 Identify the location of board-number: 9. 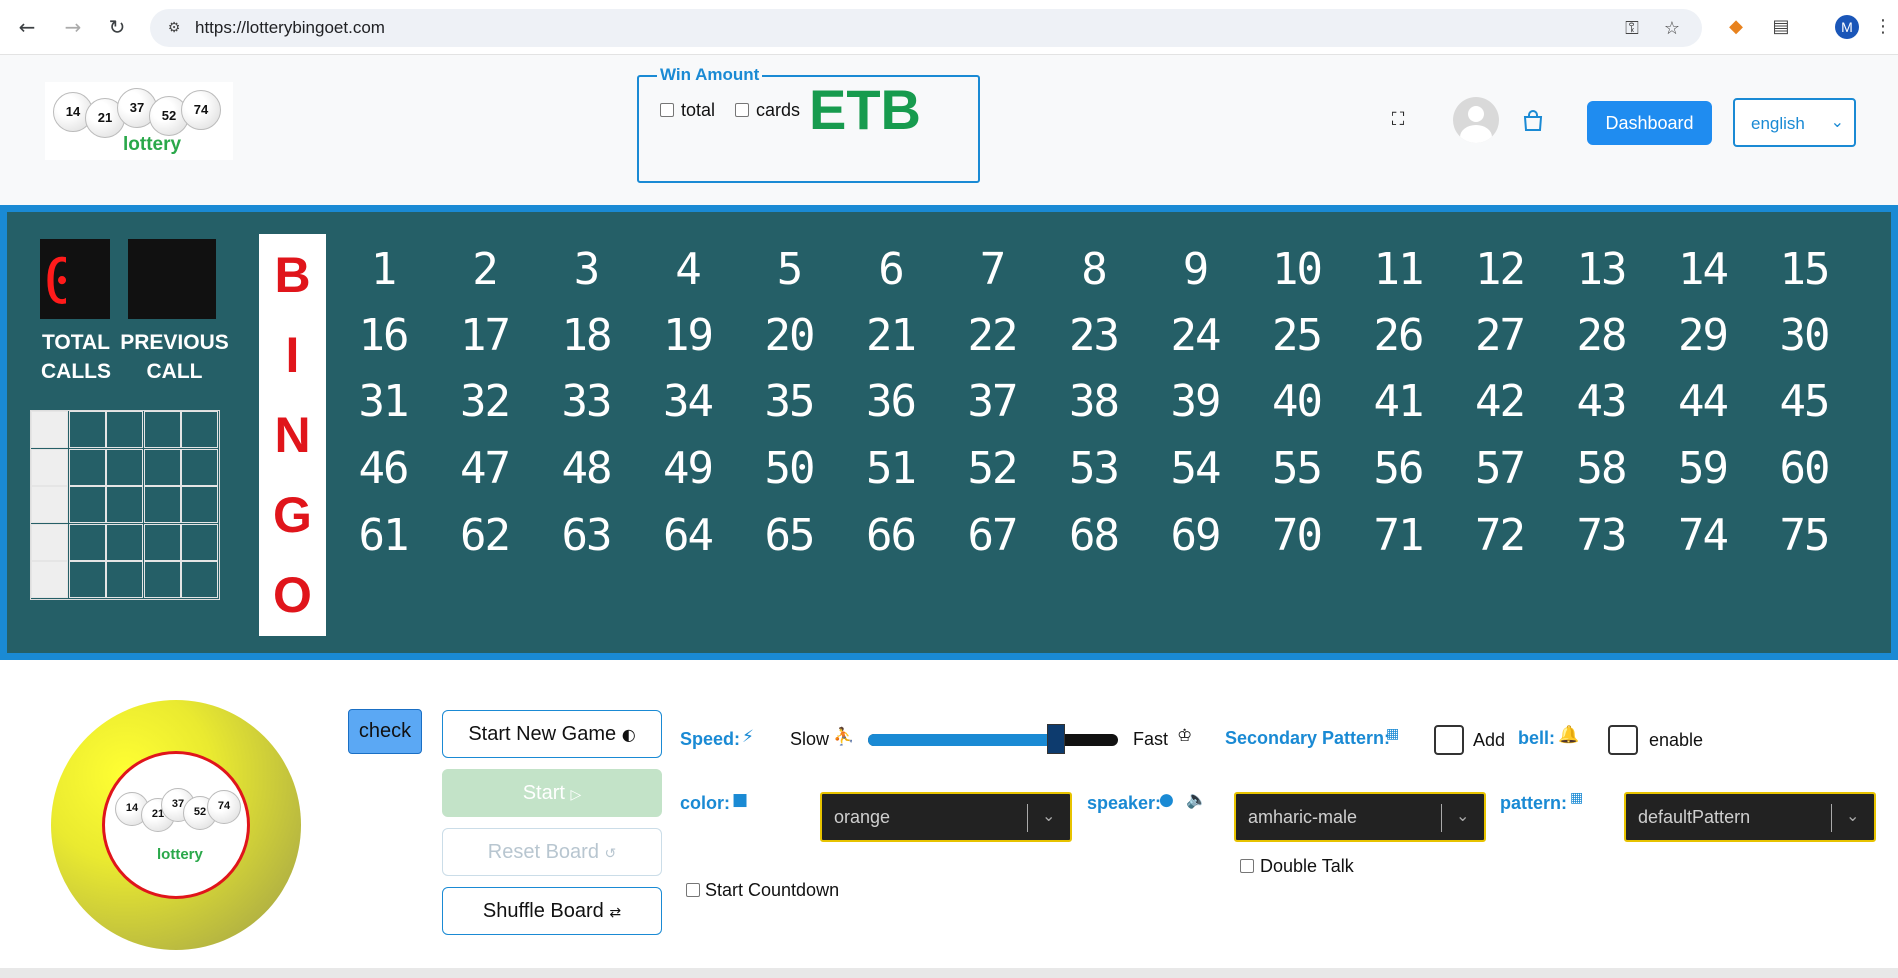
(1195, 269).